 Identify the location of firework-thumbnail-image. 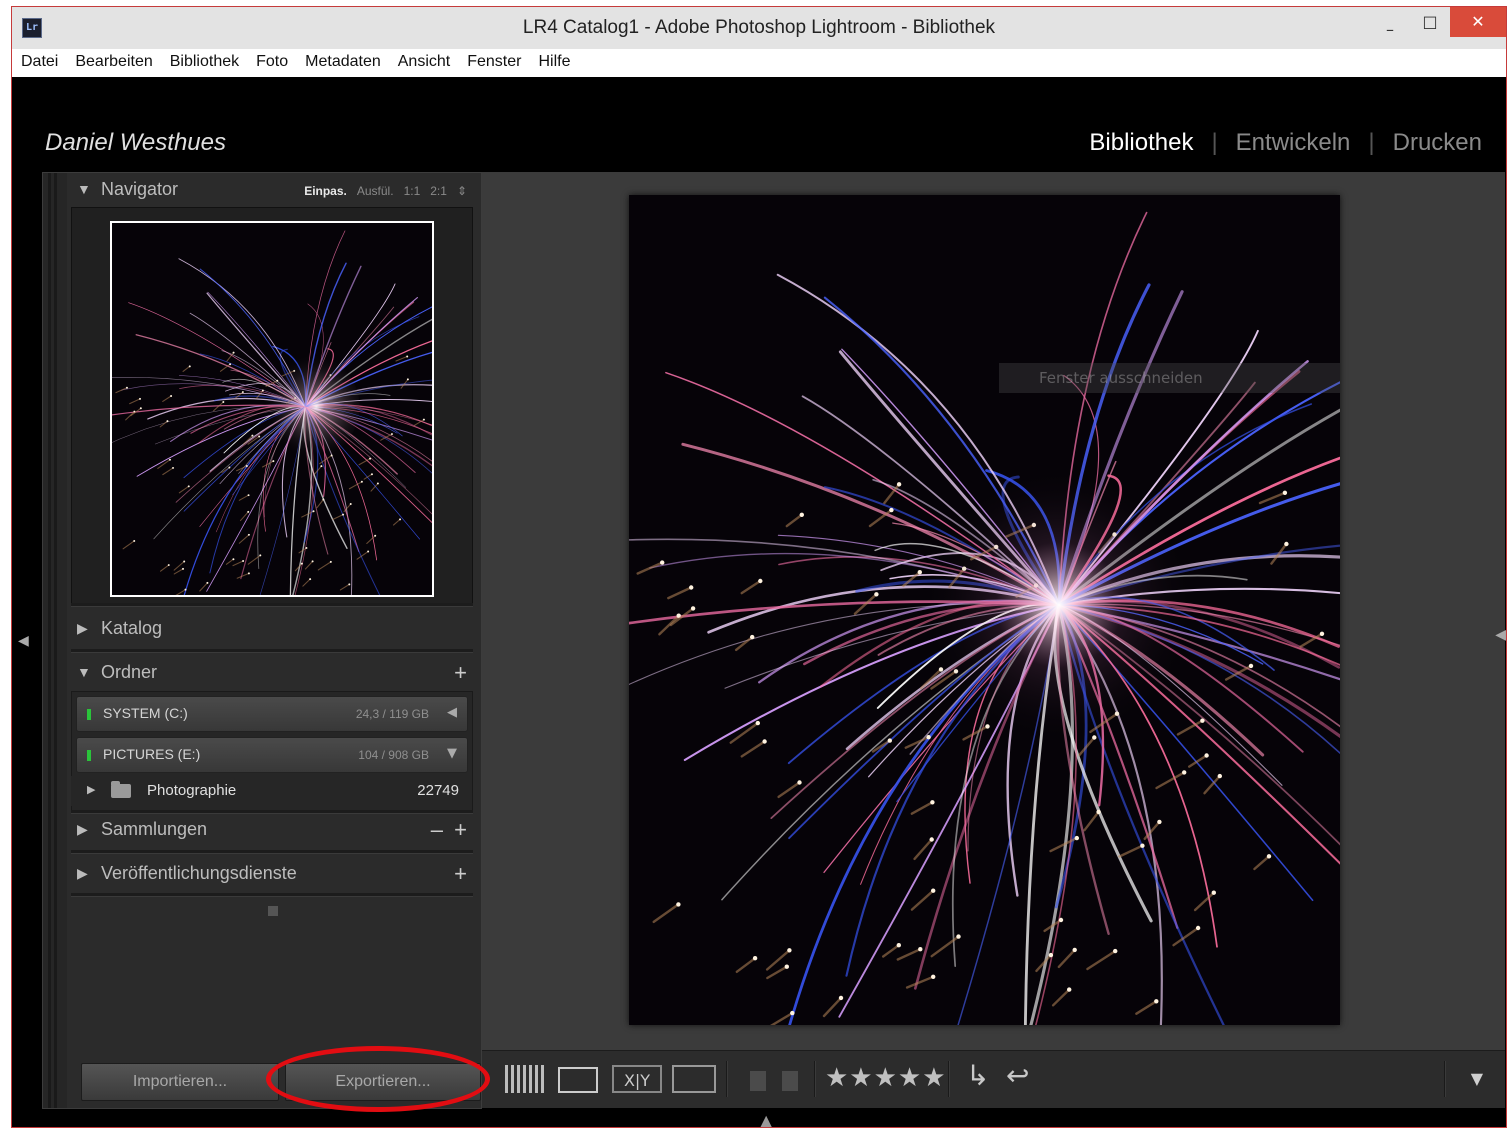
(272, 409).